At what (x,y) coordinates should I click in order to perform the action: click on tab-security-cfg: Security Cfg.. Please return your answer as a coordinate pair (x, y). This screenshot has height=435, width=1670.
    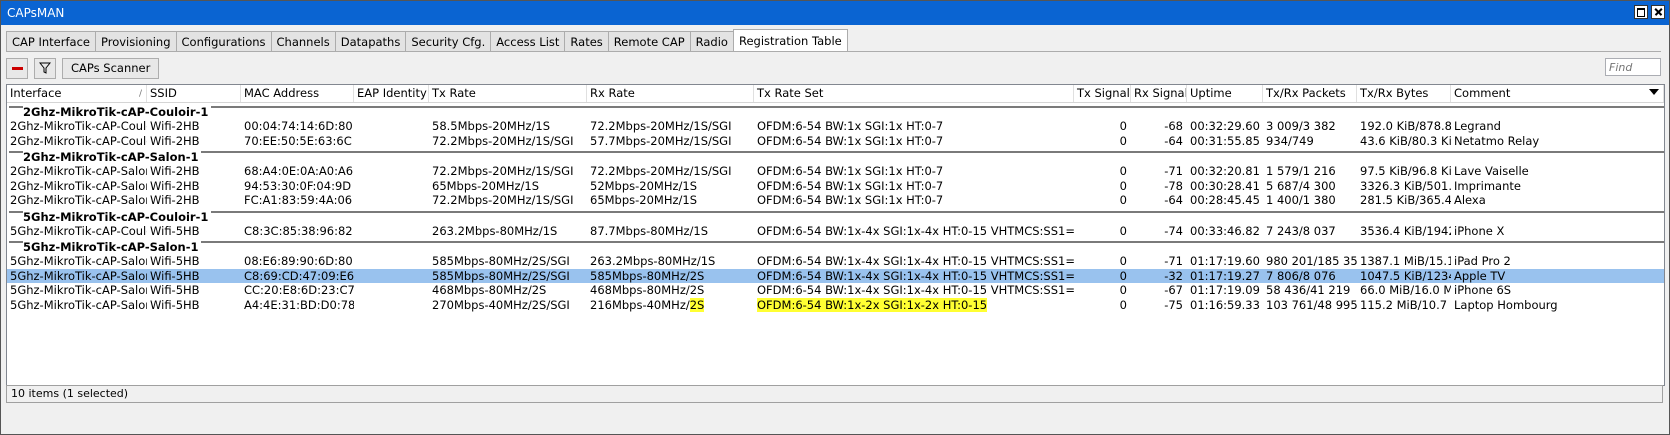
    Looking at the image, I should click on (448, 41).